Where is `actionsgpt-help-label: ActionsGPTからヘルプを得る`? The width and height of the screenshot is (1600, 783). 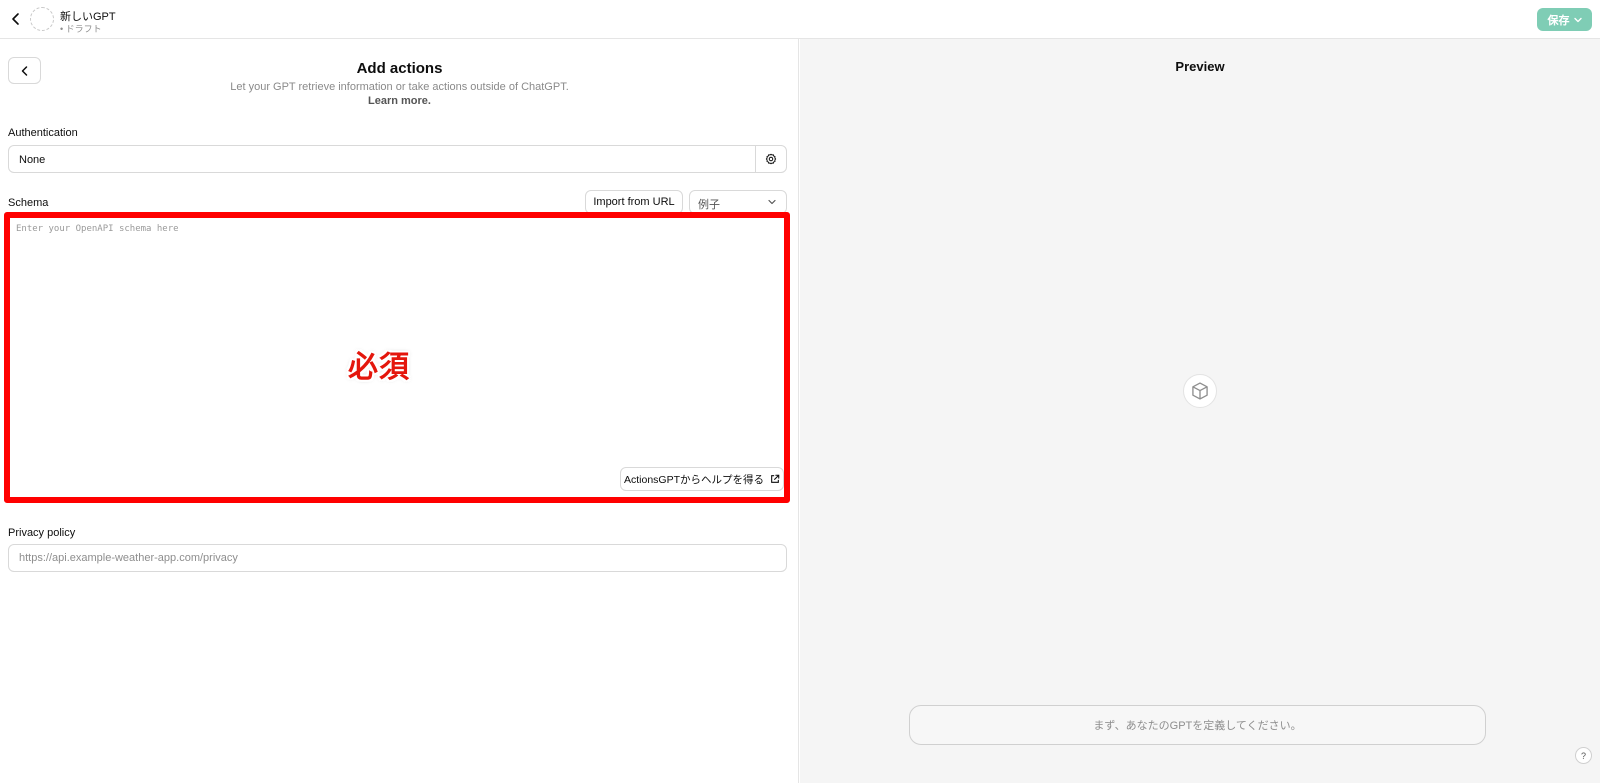 actionsgpt-help-label: ActionsGPTからヘルプを得る is located at coordinates (694, 479).